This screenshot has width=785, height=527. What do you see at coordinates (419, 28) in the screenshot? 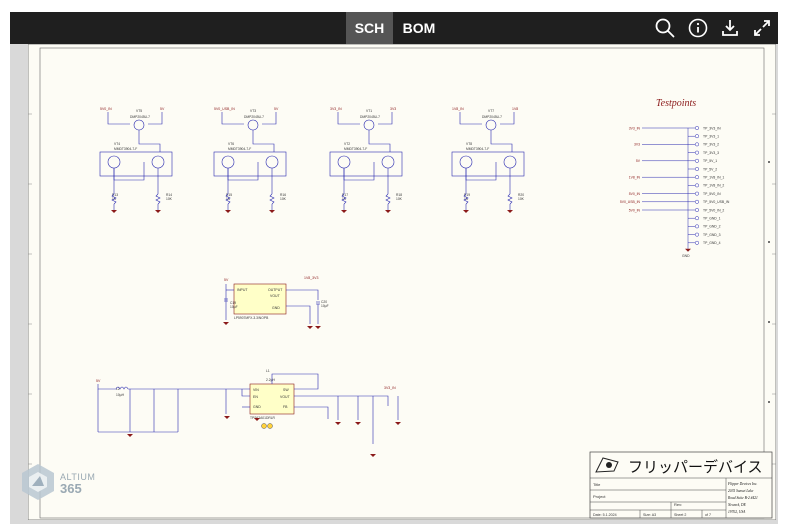
I see `tab-bom: BOM` at bounding box center [419, 28].